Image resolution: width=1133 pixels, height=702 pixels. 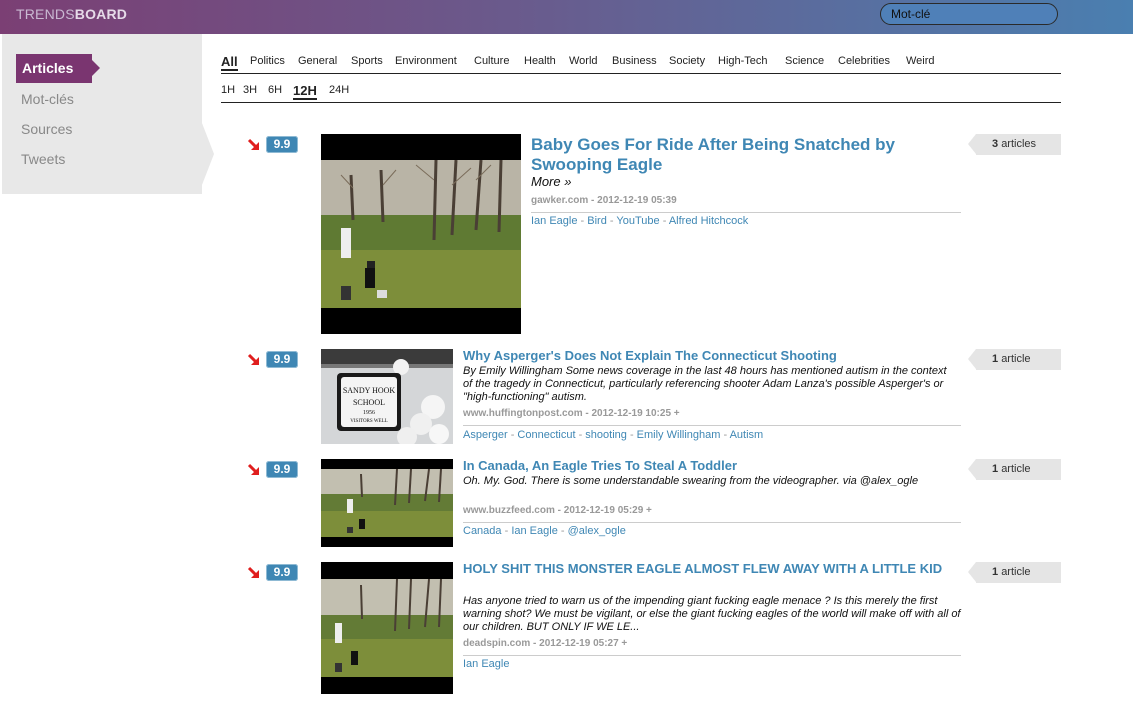 I want to click on search-input, so click(x=969, y=14).